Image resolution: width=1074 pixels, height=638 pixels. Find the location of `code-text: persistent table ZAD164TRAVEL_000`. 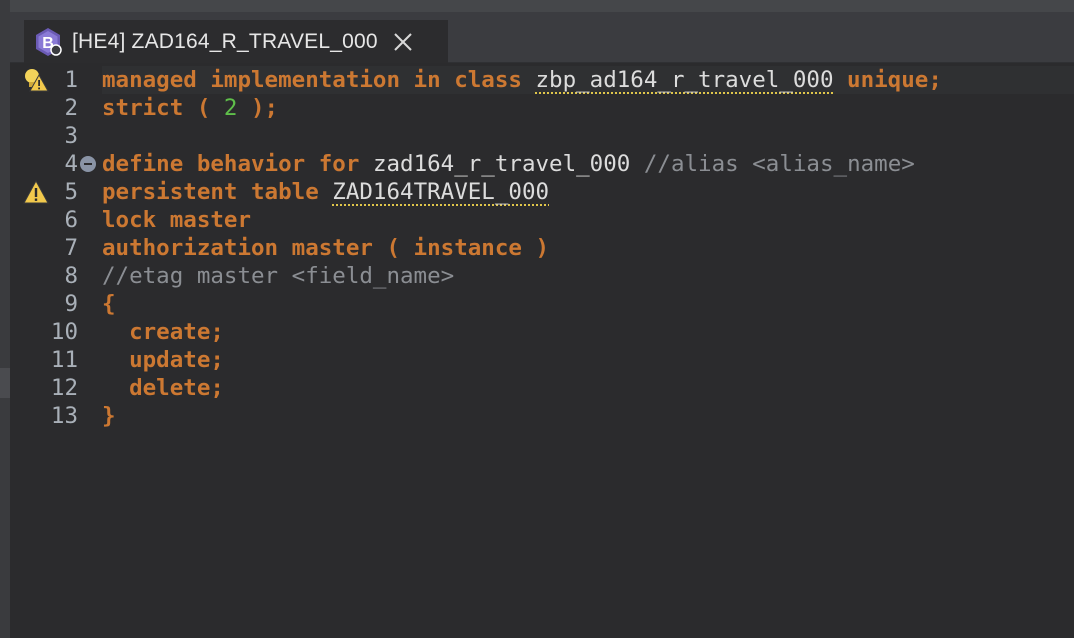

code-text: persistent table ZAD164TRAVEL_000 is located at coordinates (325, 192).